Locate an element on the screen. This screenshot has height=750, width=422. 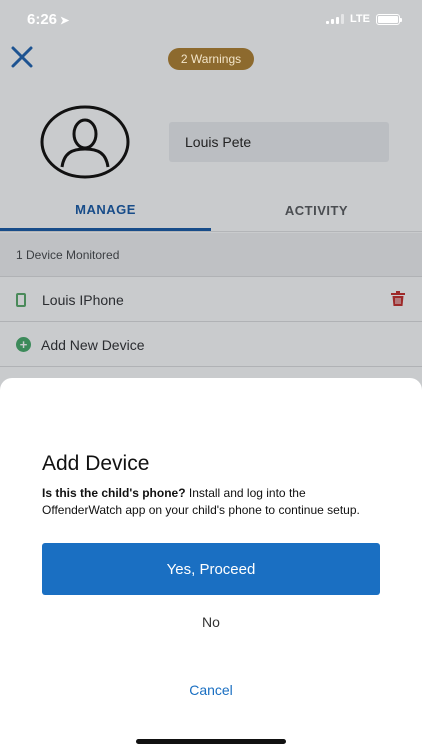
close-icon is located at coordinates (22, 57).